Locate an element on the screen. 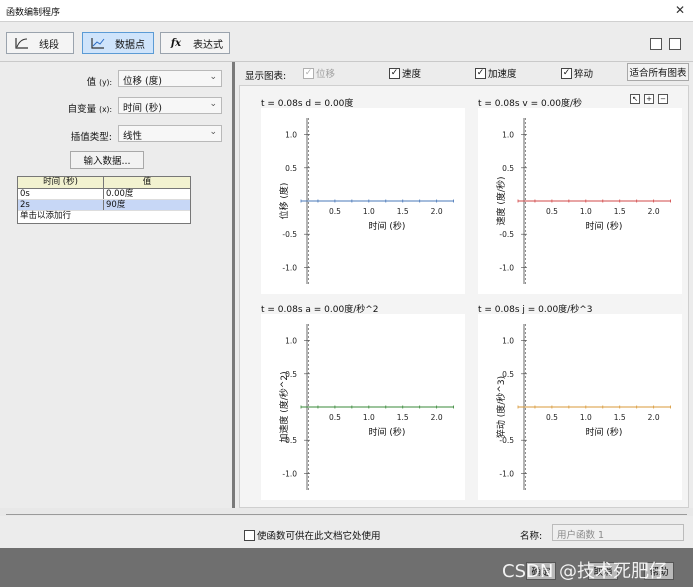 The width and height of the screenshot is (693, 587). data-table: 时间 (秒) 值 0s 0.00度 2s 90度 单击以添加行 is located at coordinates (104, 200).